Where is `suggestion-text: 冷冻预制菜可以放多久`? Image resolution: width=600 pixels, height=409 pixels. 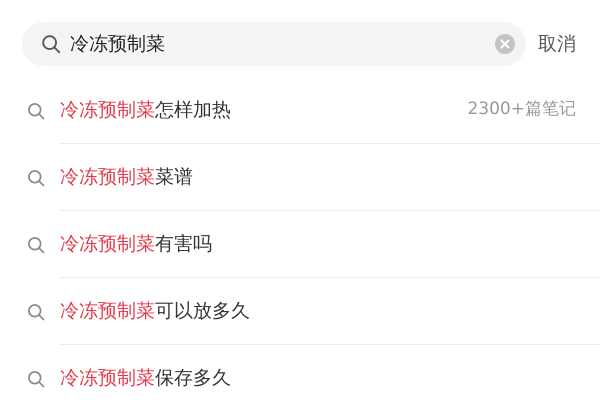 suggestion-text: 冷冻预制菜可以放多久 is located at coordinates (155, 311).